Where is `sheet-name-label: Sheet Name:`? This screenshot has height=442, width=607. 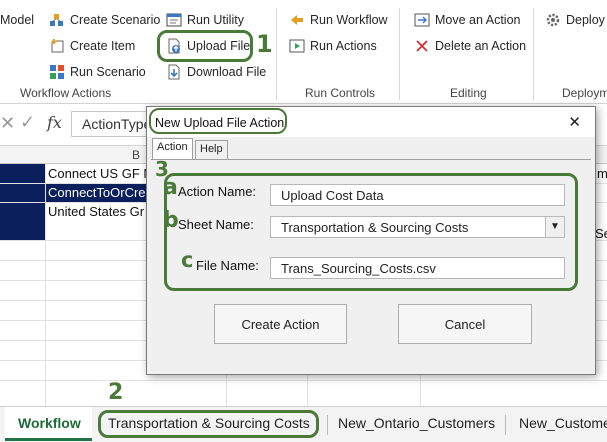 sheet-name-label: Sheet Name: is located at coordinates (216, 224).